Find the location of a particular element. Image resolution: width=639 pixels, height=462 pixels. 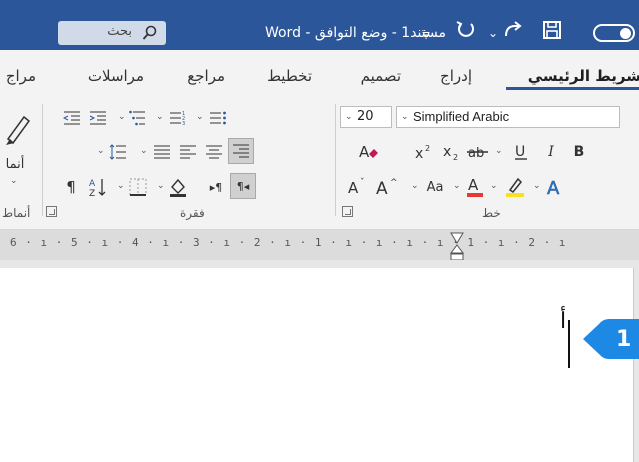

align-center-button is located at coordinates (214, 152).